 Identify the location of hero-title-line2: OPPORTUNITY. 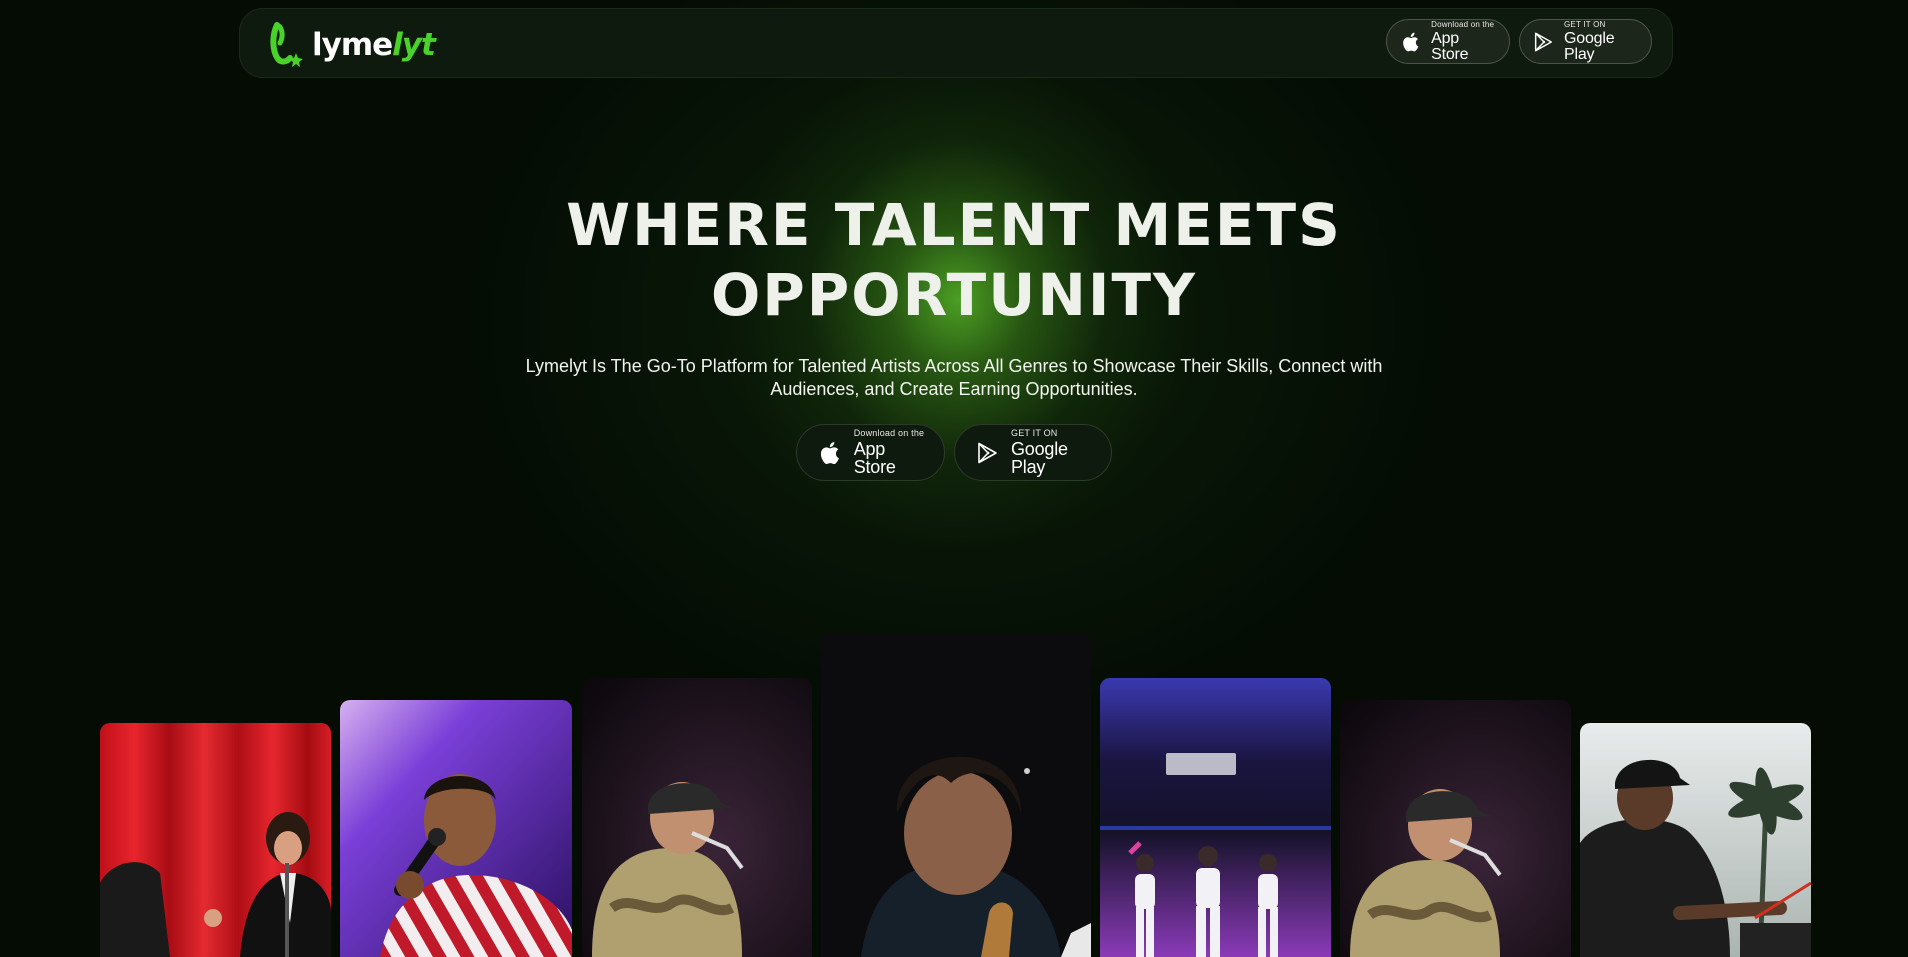
(954, 295).